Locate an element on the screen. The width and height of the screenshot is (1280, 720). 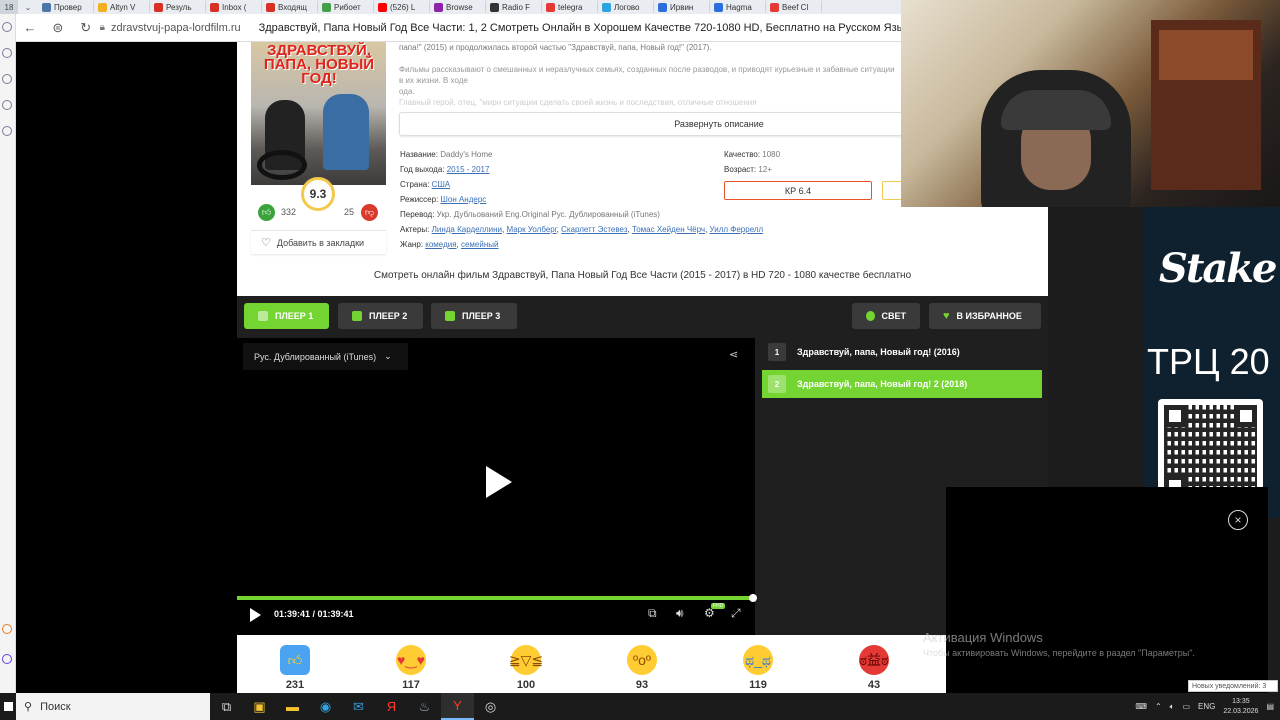
notifications-icon: ▤ is located at coordinates (1270, 706).